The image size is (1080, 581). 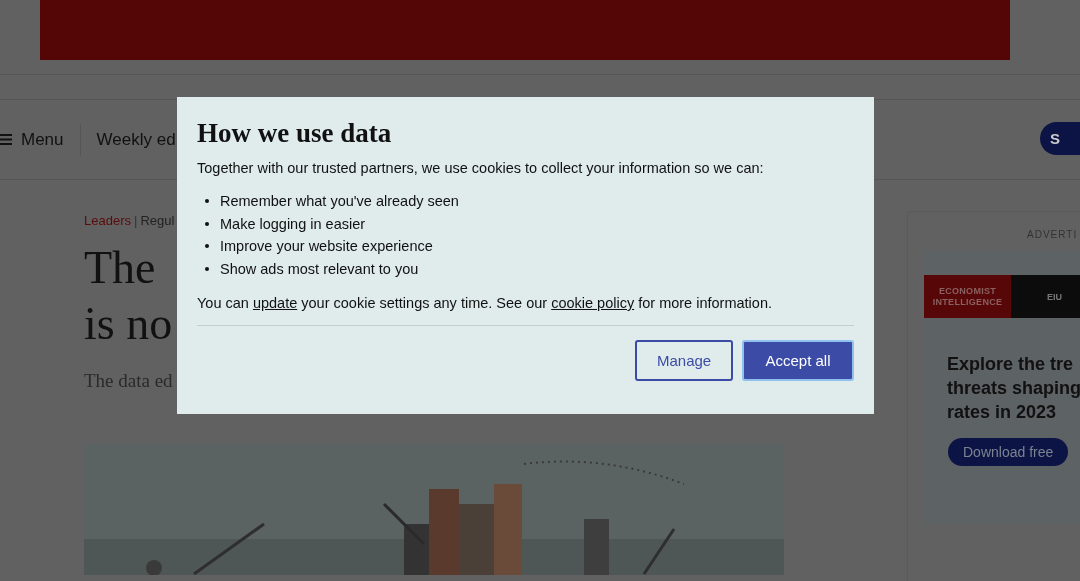 I want to click on advert-heading: threats shaping, so click(x=1013, y=388).